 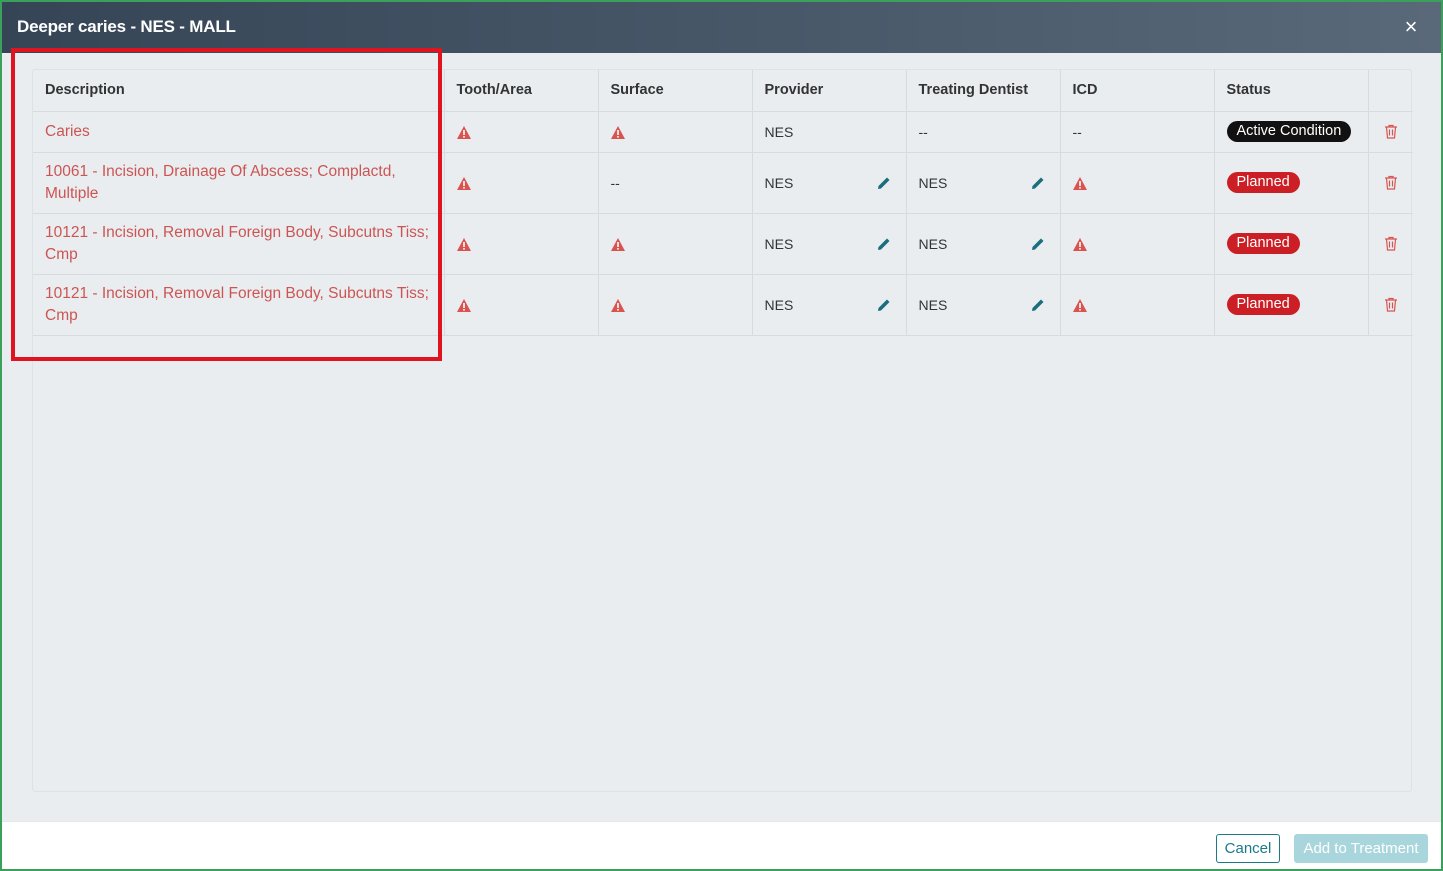 I want to click on row-status: Active Condition, so click(x=1291, y=132).